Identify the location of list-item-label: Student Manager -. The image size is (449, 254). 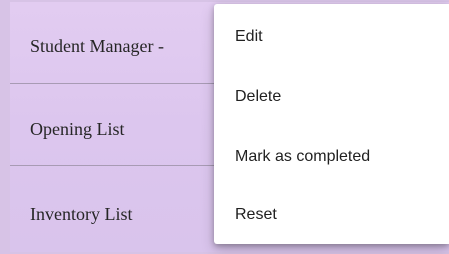
(97, 46).